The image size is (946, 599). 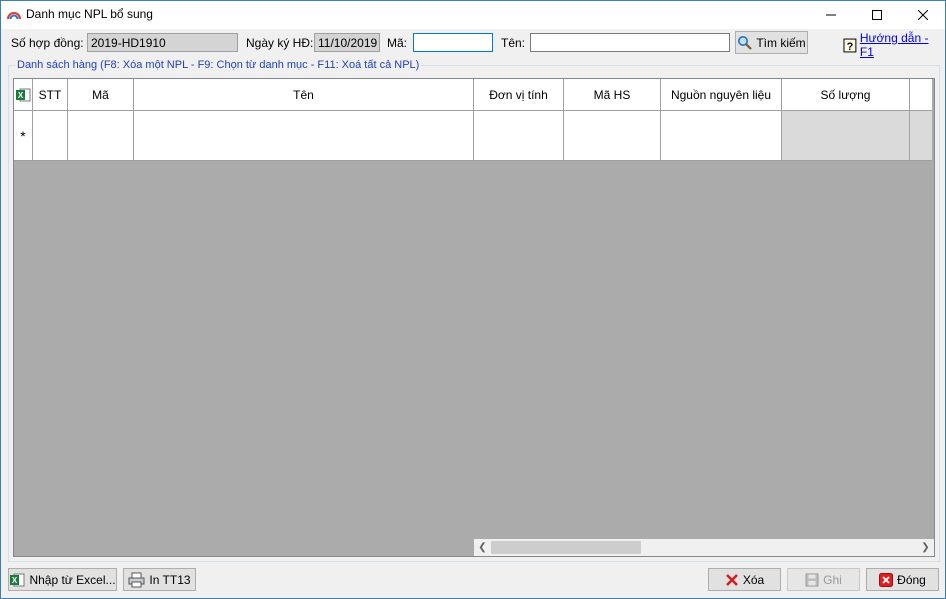 I want to click on help-link: ? Hướng dẫn - F1, so click(x=894, y=45).